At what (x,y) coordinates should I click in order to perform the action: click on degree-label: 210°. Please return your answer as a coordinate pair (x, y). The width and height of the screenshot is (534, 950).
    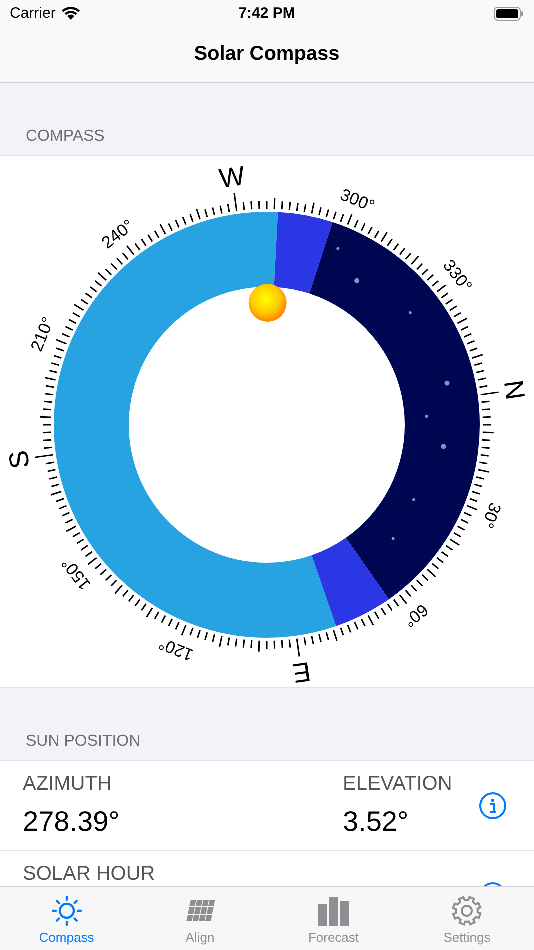
    Looking at the image, I should click on (42, 334).